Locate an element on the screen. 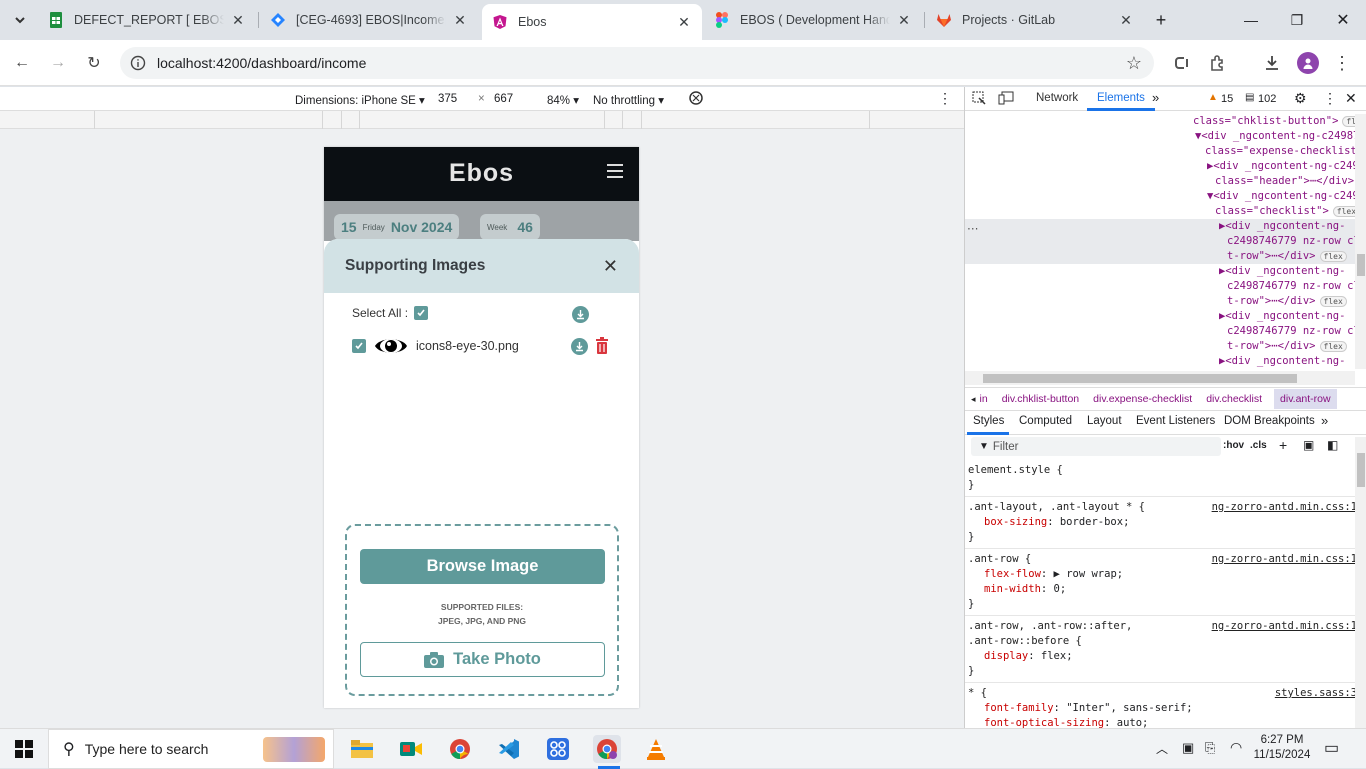 The width and height of the screenshot is (1366, 769). warning-icon: ▲ is located at coordinates (1213, 97).